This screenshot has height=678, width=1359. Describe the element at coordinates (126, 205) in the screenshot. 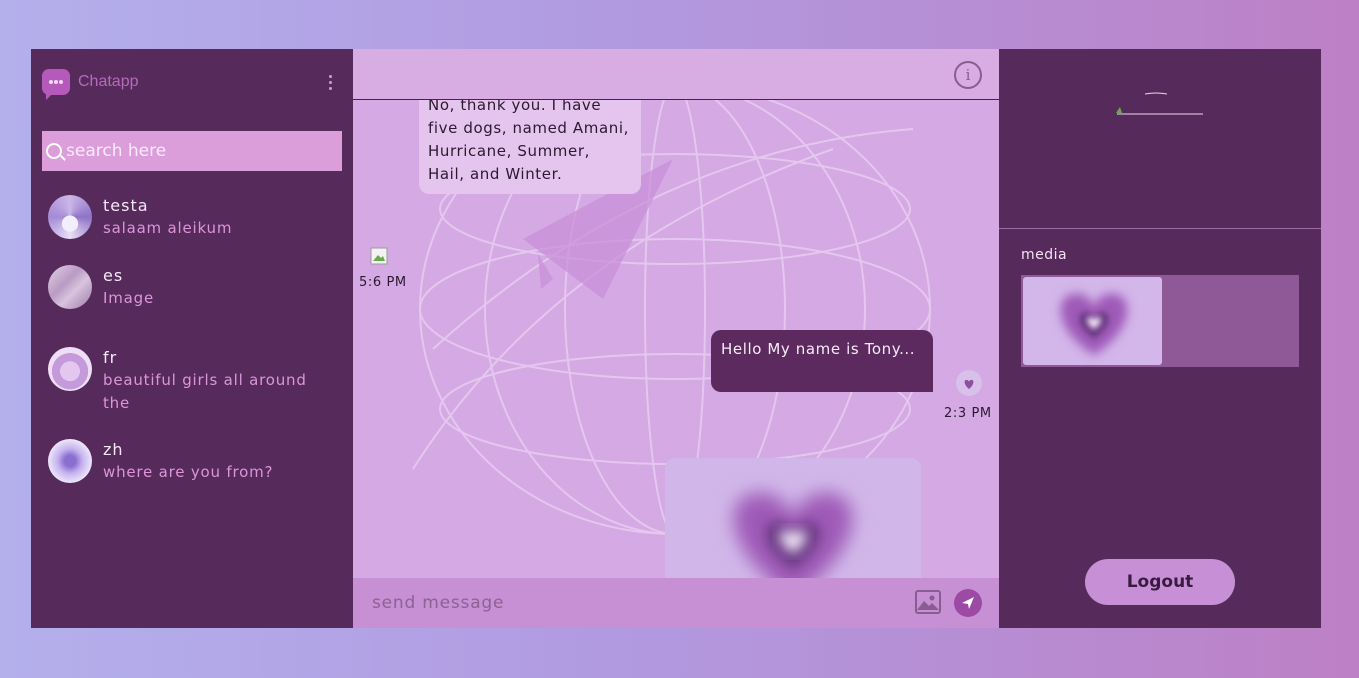

I see `contact-name: testa` at that location.